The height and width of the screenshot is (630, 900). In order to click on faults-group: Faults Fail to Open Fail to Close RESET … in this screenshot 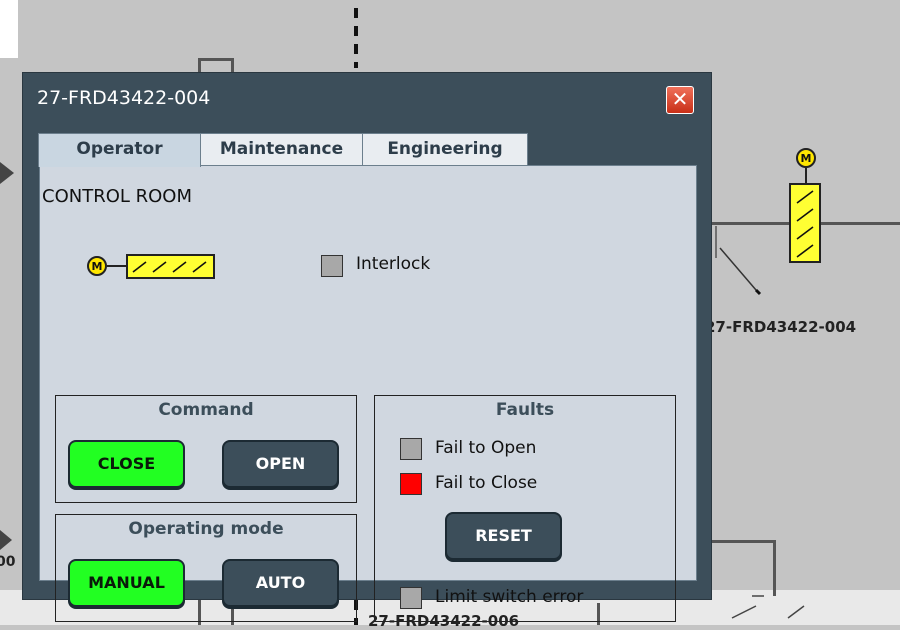, I will do `click(525, 508)`.